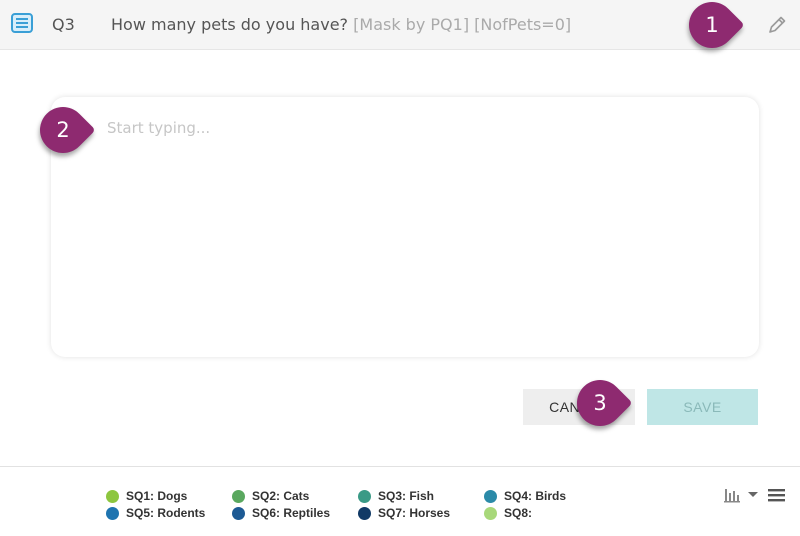 The width and height of the screenshot is (800, 536). I want to click on question-text: How many pets do you have?, so click(230, 24).